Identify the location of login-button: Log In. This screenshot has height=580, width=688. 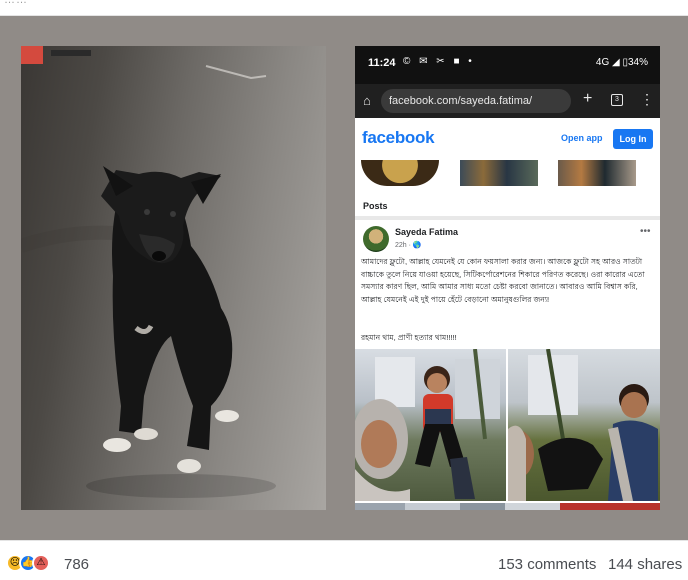
(633, 139).